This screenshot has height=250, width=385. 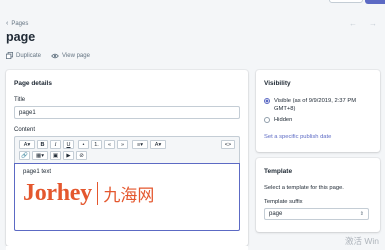 I want to click on text-color-dropdown: A ▾, so click(x=158, y=144).